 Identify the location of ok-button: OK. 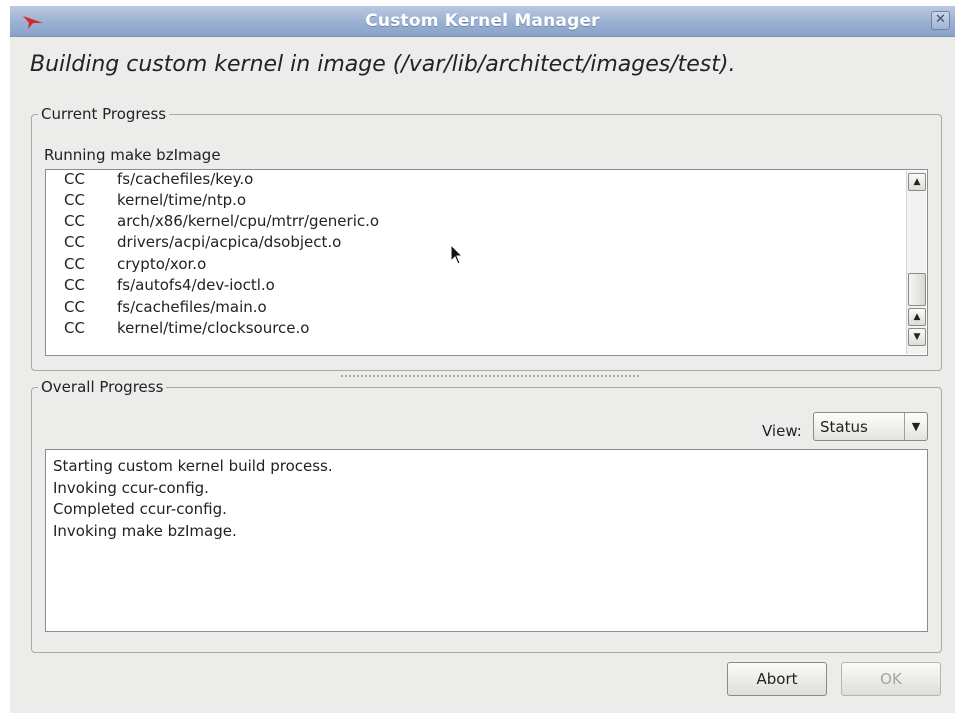
(891, 679).